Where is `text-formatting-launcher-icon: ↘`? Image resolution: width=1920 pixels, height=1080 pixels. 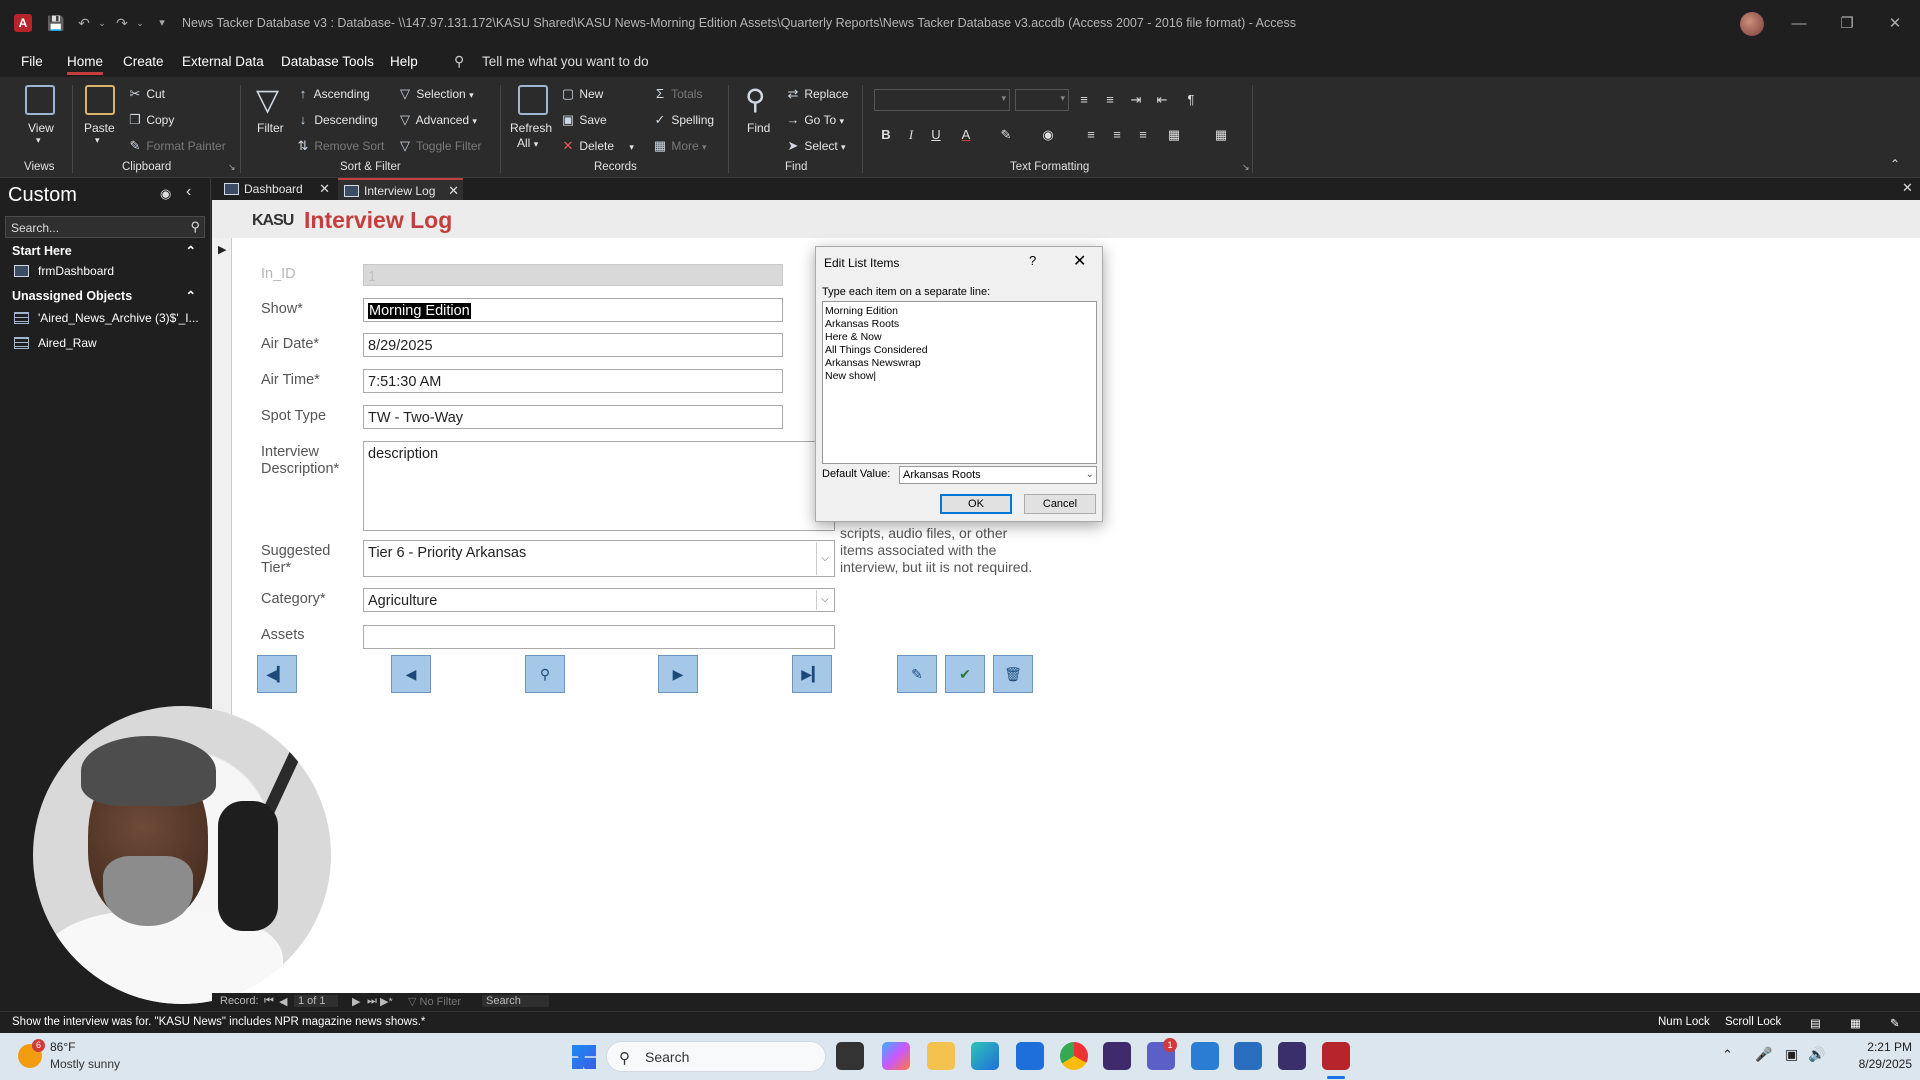
text-formatting-launcher-icon: ↘ is located at coordinates (1246, 167).